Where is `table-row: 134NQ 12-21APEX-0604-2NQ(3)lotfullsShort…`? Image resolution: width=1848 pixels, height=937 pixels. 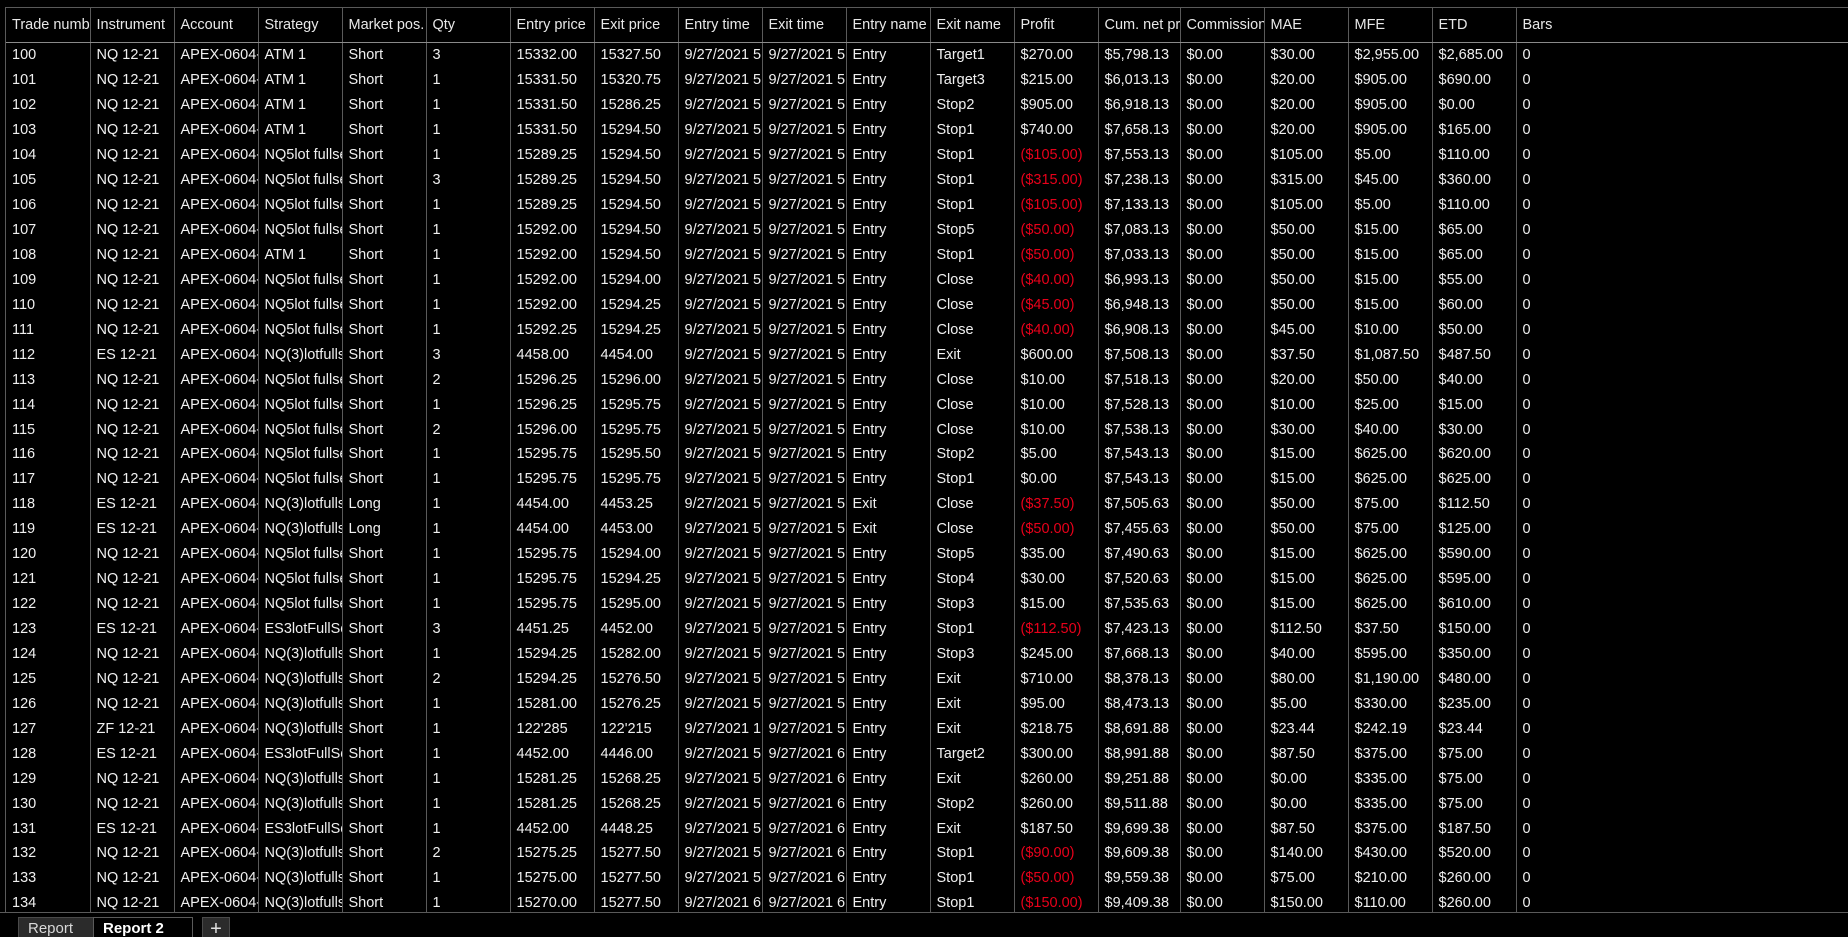 table-row: 134NQ 12-21APEX-0604-2NQ(3)lotfullsShort… is located at coordinates (927, 901).